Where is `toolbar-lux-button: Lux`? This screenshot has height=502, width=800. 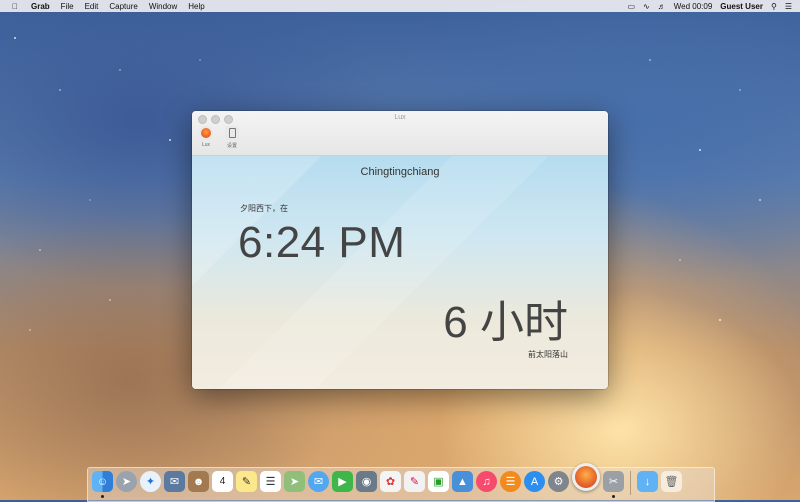 toolbar-lux-button: Lux is located at coordinates (206, 137).